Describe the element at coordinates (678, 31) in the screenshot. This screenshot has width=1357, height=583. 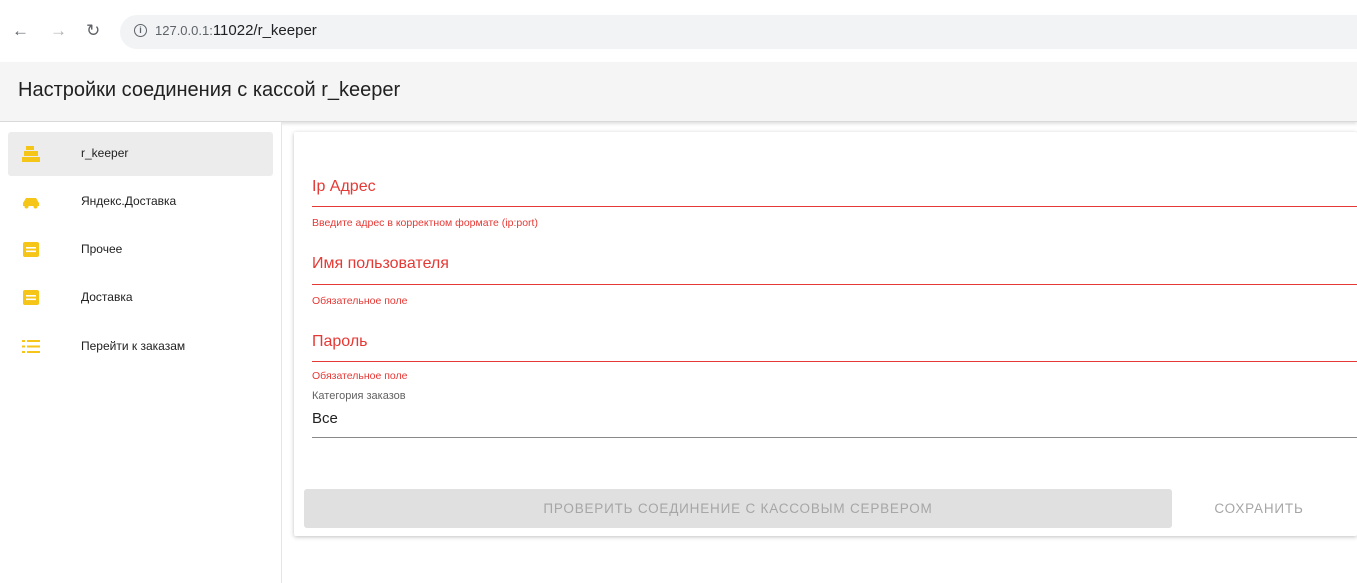
I see `browser-toolbar: ← → ↻ i 127.0.0.1:11022/r_keeper` at that location.